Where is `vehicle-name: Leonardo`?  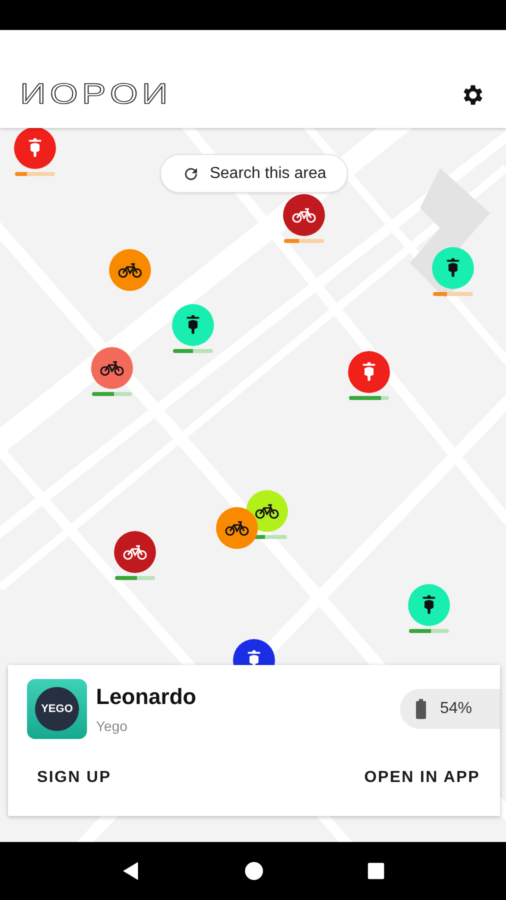
vehicle-name: Leonardo is located at coordinates (146, 697).